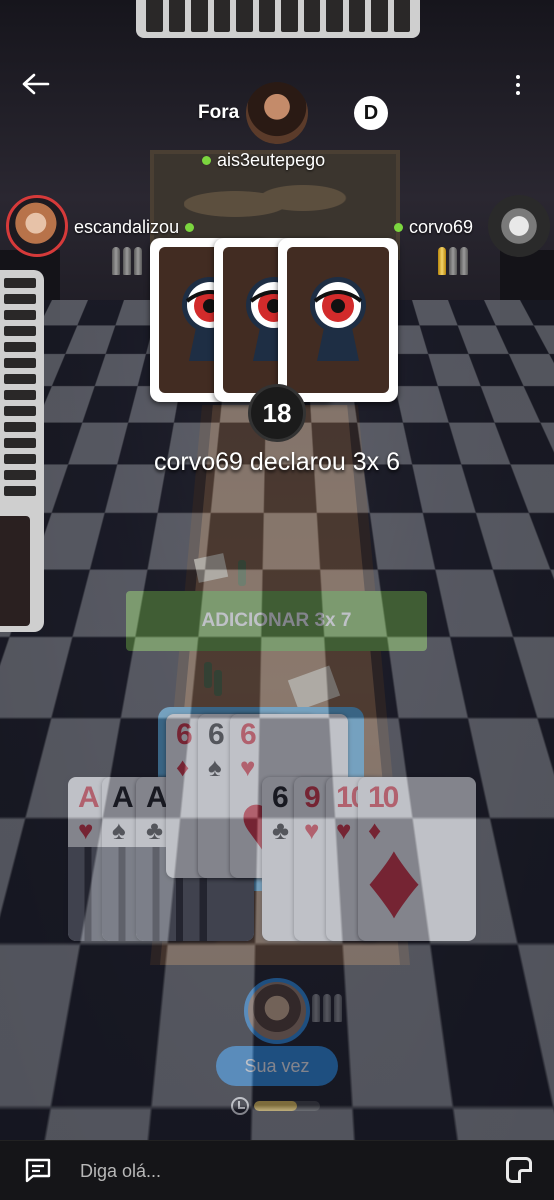 The height and width of the screenshot is (1200, 554). What do you see at coordinates (263, 160) in the screenshot?
I see `top-player-name: ais3eutepego` at bounding box center [263, 160].